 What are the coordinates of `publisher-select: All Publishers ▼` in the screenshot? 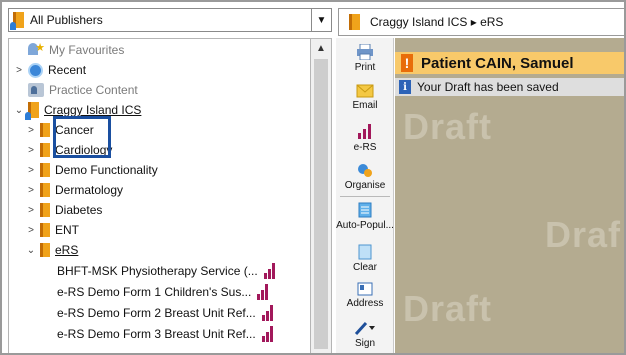 It's located at (170, 20).